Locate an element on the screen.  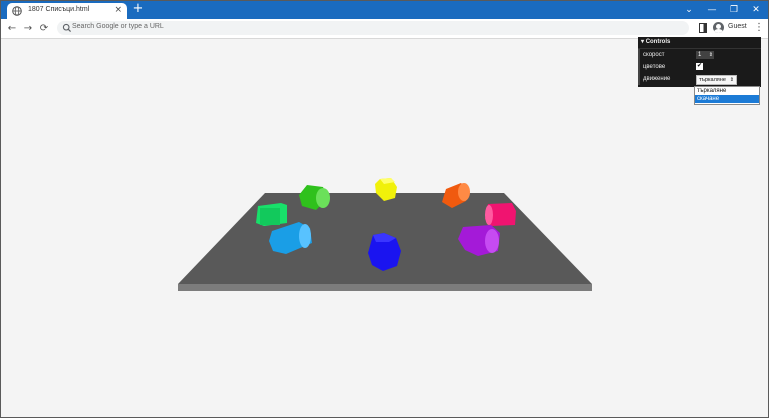
speed-label: скорост is located at coordinates (654, 55).